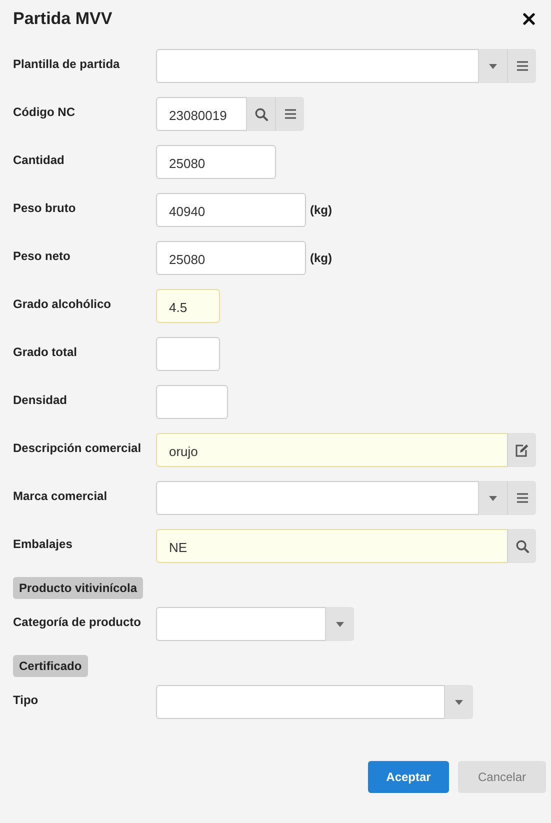  What do you see at coordinates (60, 497) in the screenshot?
I see `field-label: Marca comercial` at bounding box center [60, 497].